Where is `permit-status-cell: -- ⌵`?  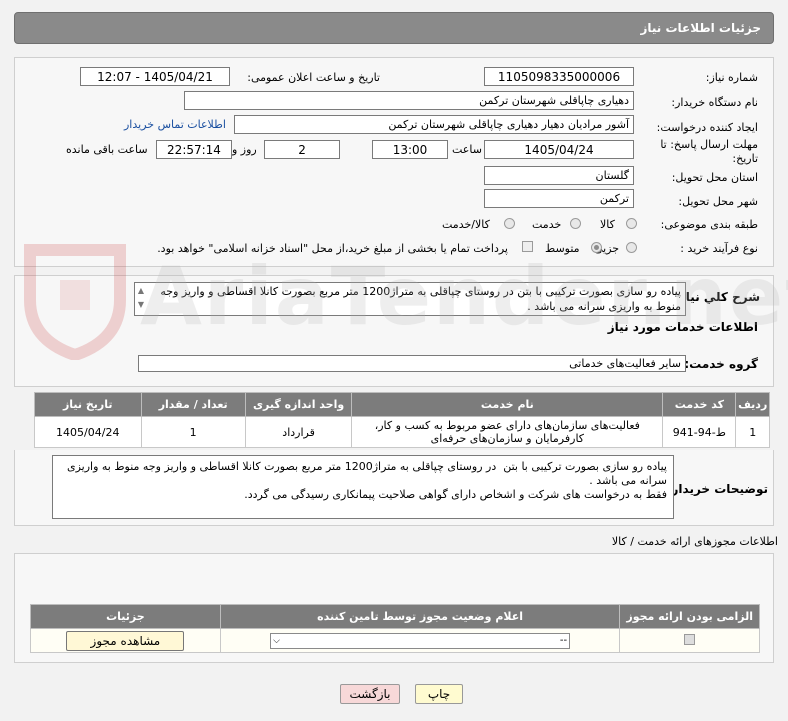
permit-status-cell: -- ⌵ is located at coordinates (420, 640).